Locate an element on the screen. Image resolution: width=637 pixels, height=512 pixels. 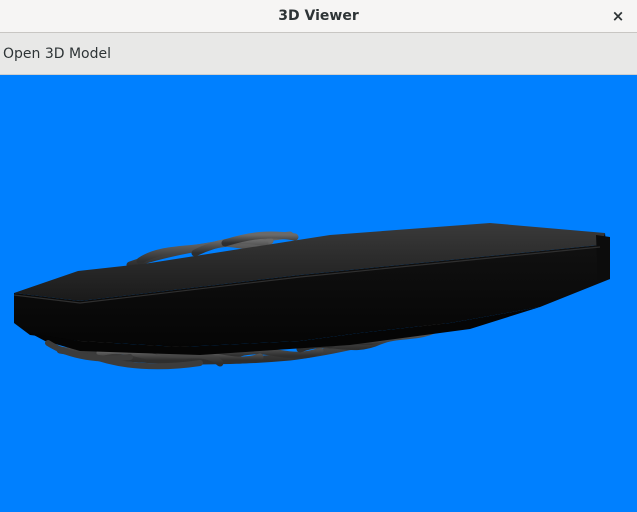
title-bar: 3D Viewer × is located at coordinates (318, 16).